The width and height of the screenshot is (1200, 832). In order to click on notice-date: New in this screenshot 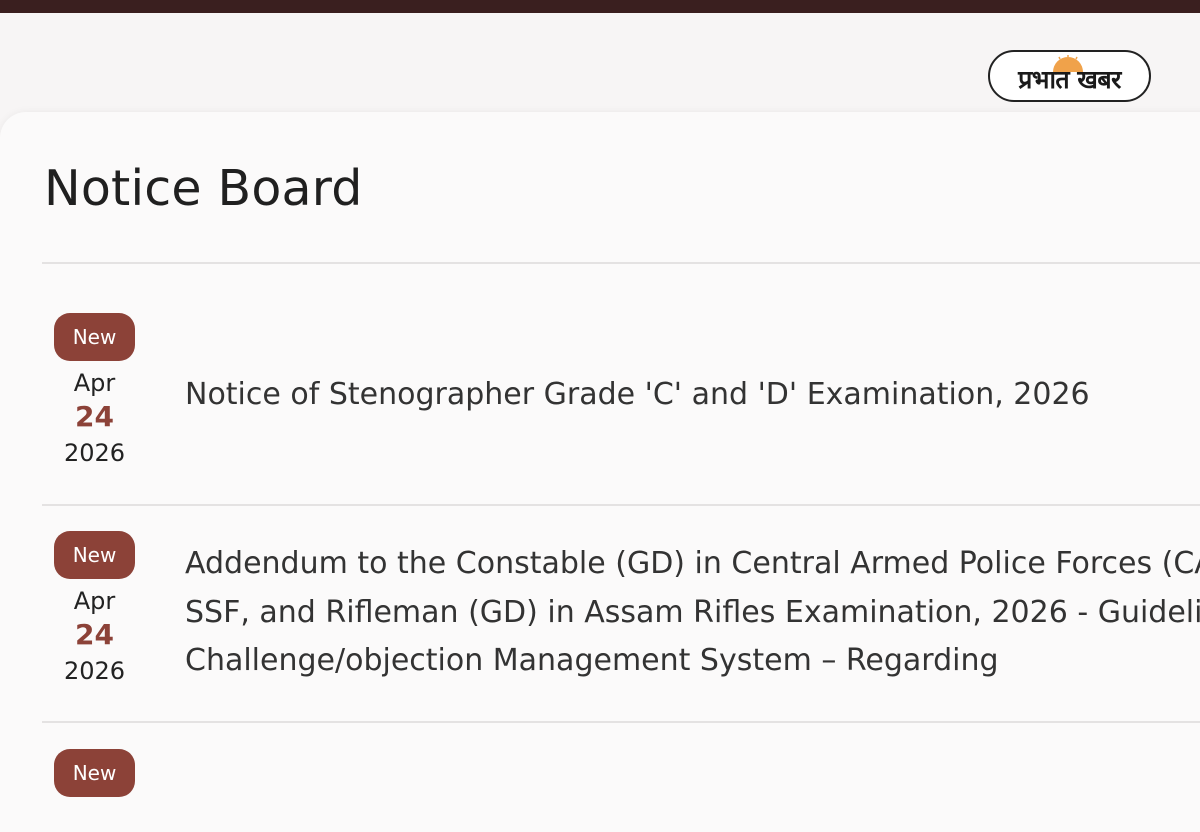, I will do `click(94, 773)`.